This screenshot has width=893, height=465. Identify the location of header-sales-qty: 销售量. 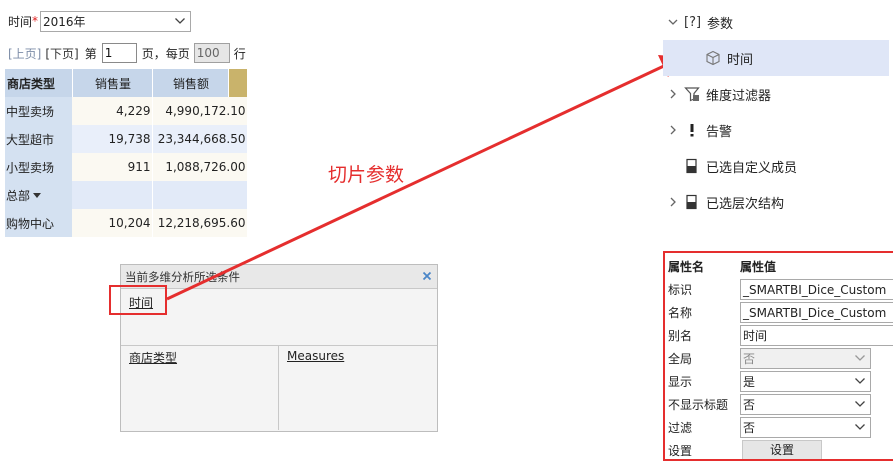
(112, 83).